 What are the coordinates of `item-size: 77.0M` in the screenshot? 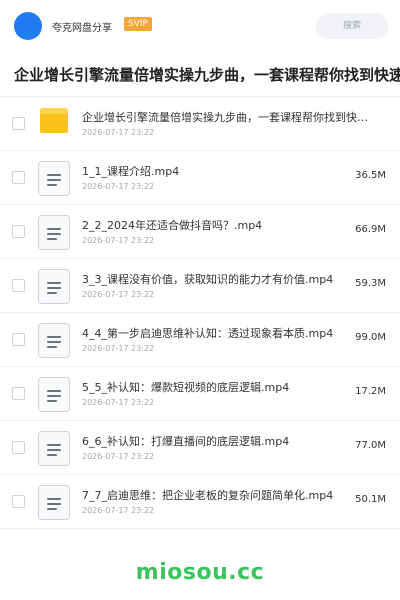 It's located at (370, 445).